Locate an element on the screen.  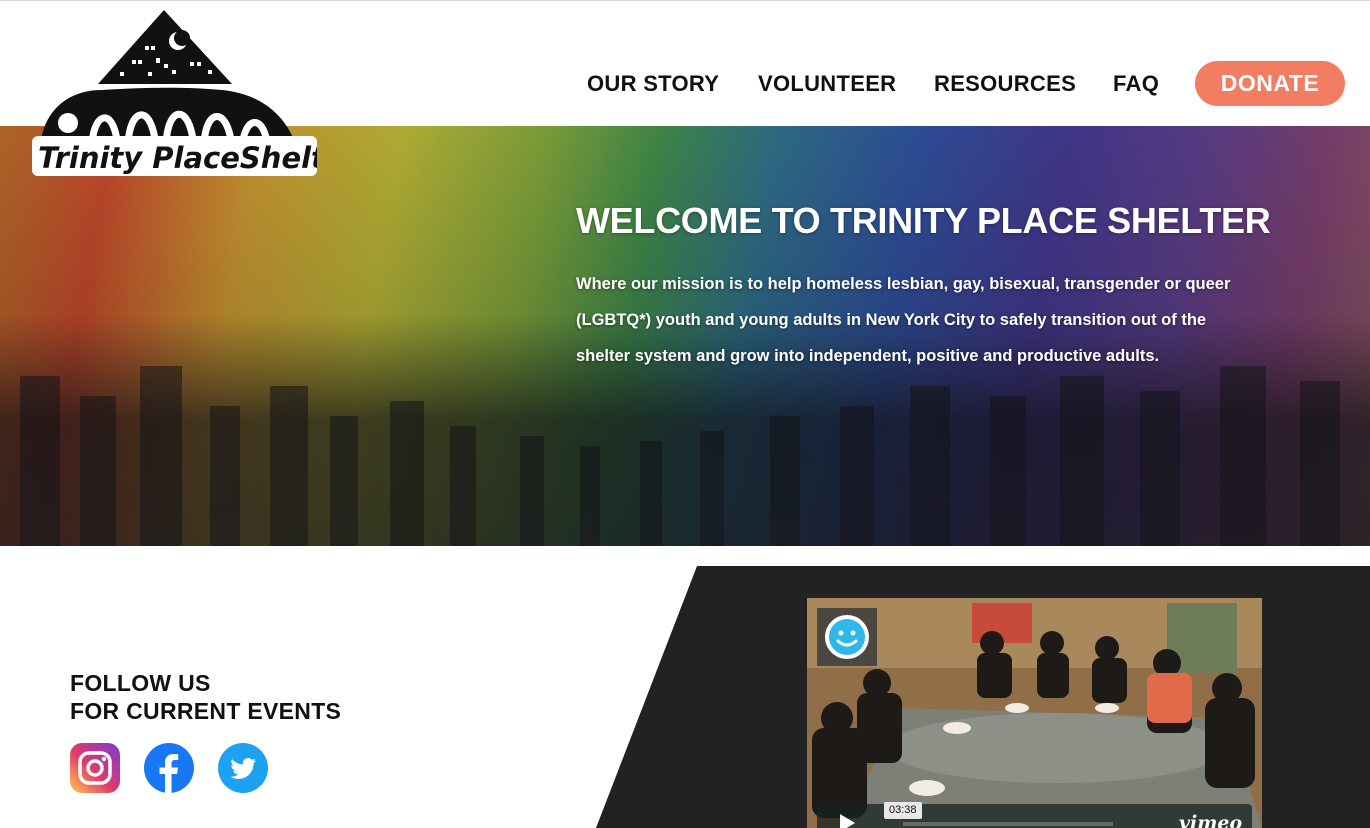
twitter-icon is located at coordinates (243, 768).